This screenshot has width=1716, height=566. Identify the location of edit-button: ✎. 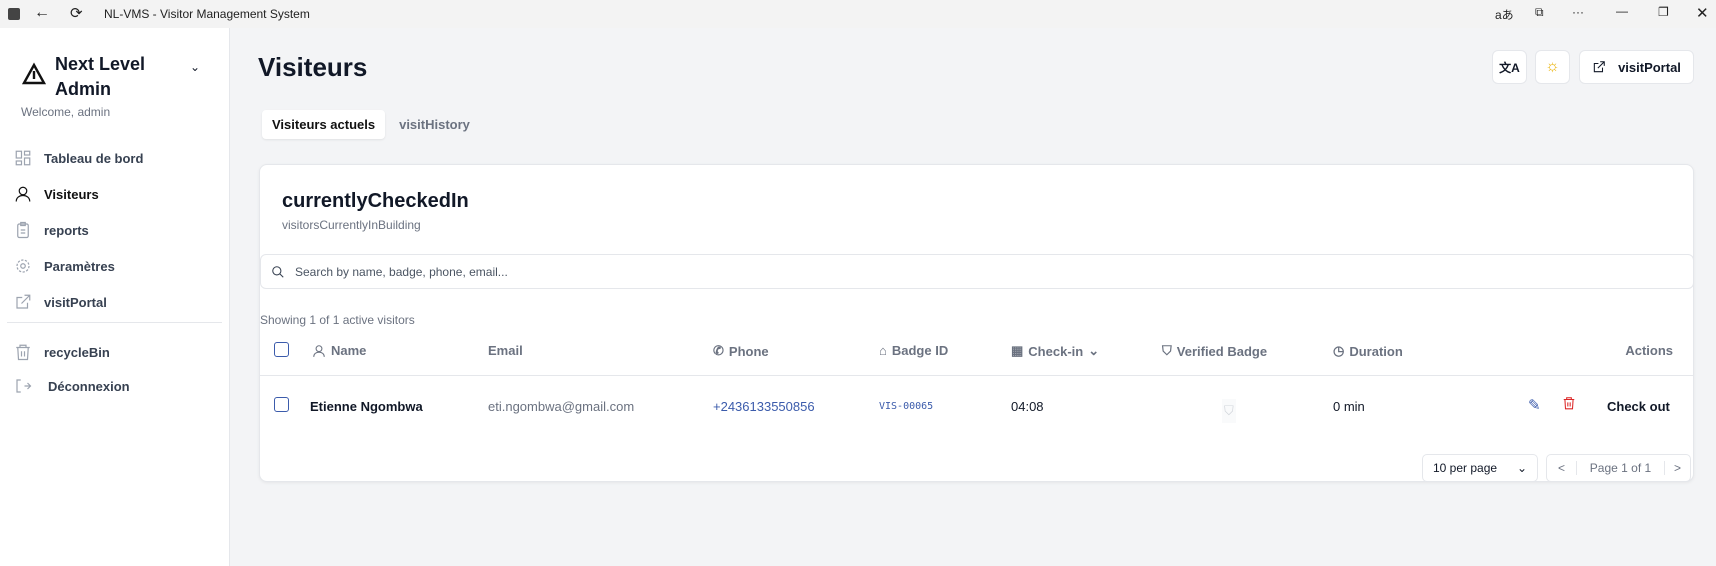
(1534, 405).